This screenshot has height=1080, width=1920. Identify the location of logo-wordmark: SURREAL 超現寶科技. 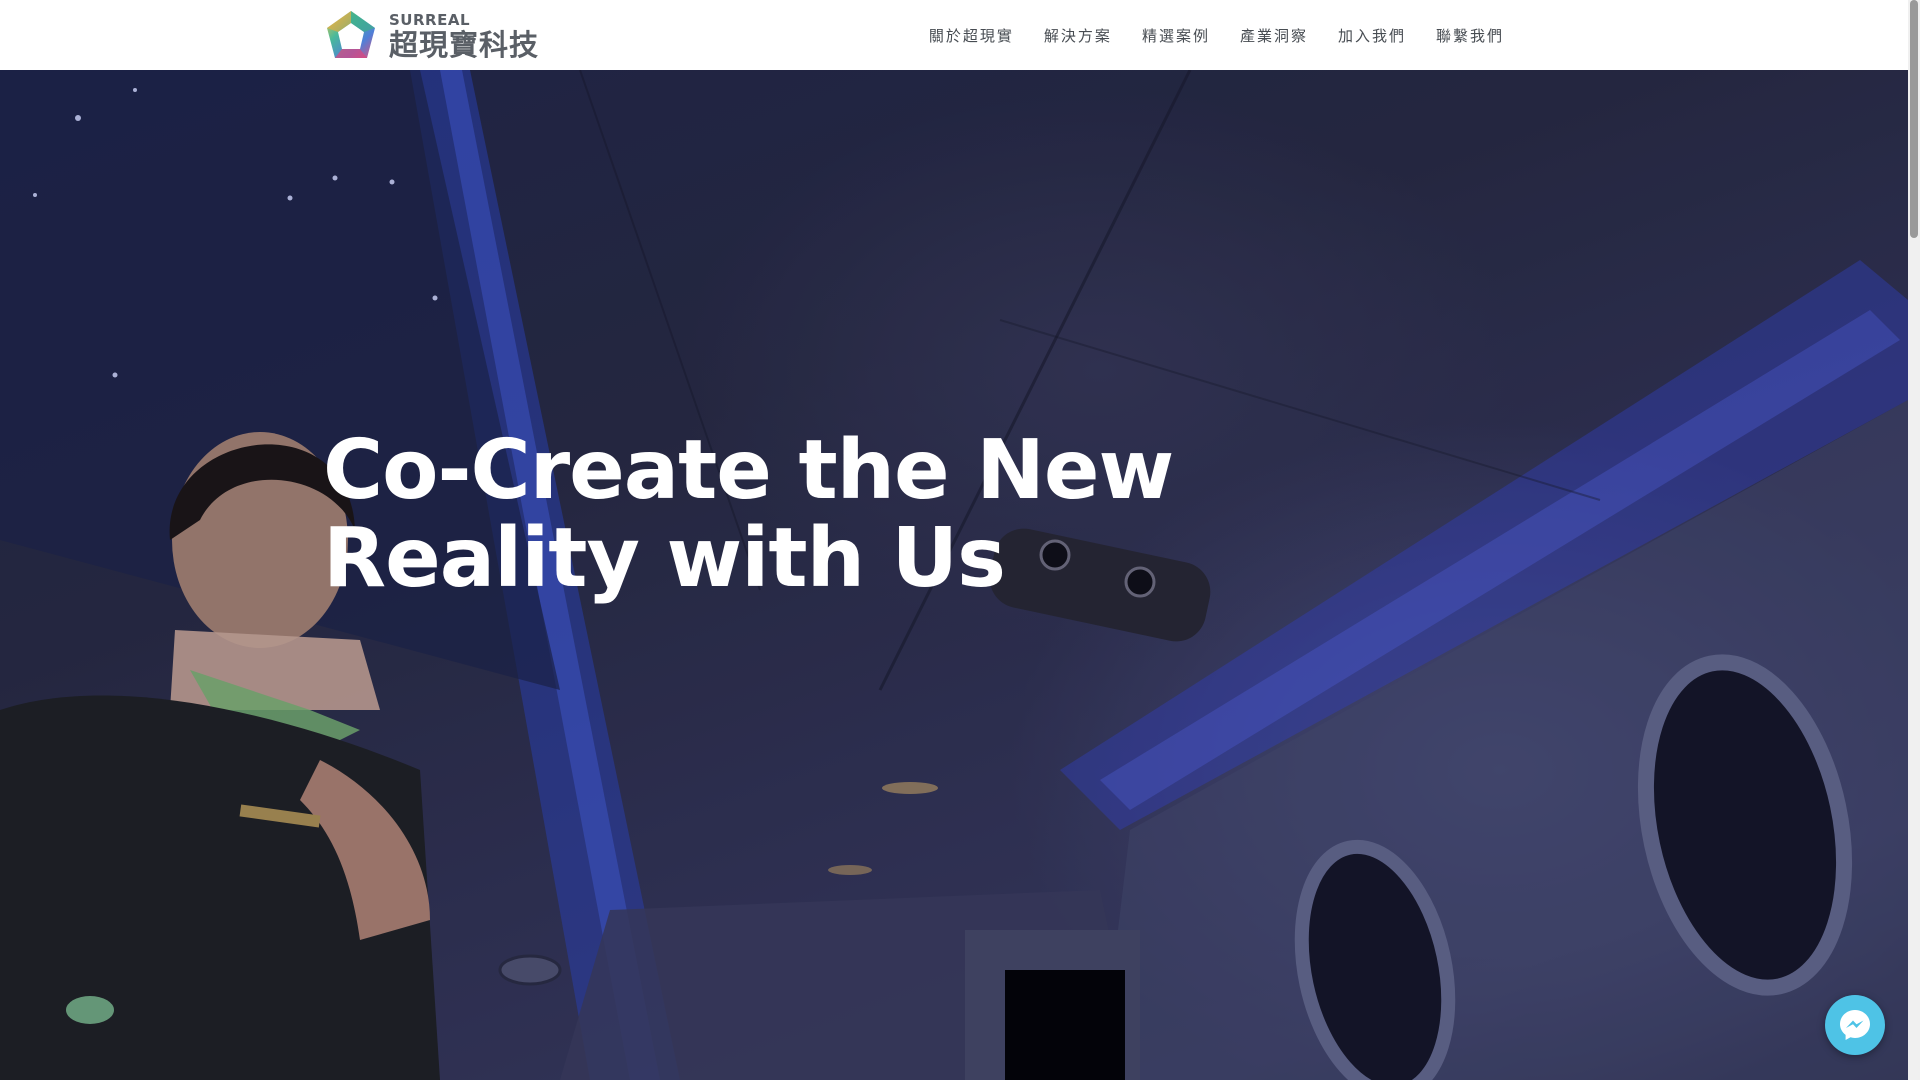
(464, 36).